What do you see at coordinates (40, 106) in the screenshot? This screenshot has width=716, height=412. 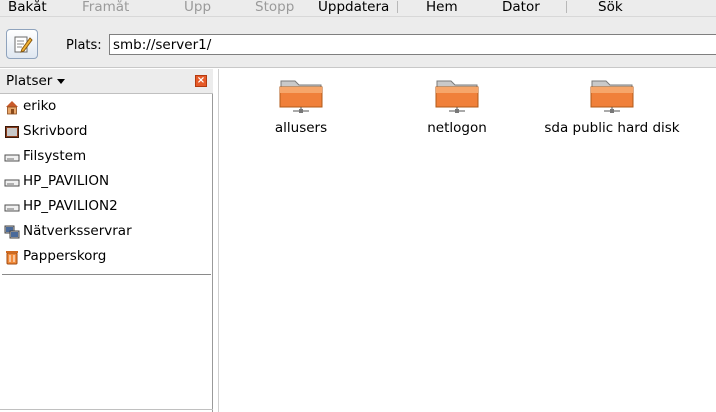 I see `sidebar-item-label: eriko` at bounding box center [40, 106].